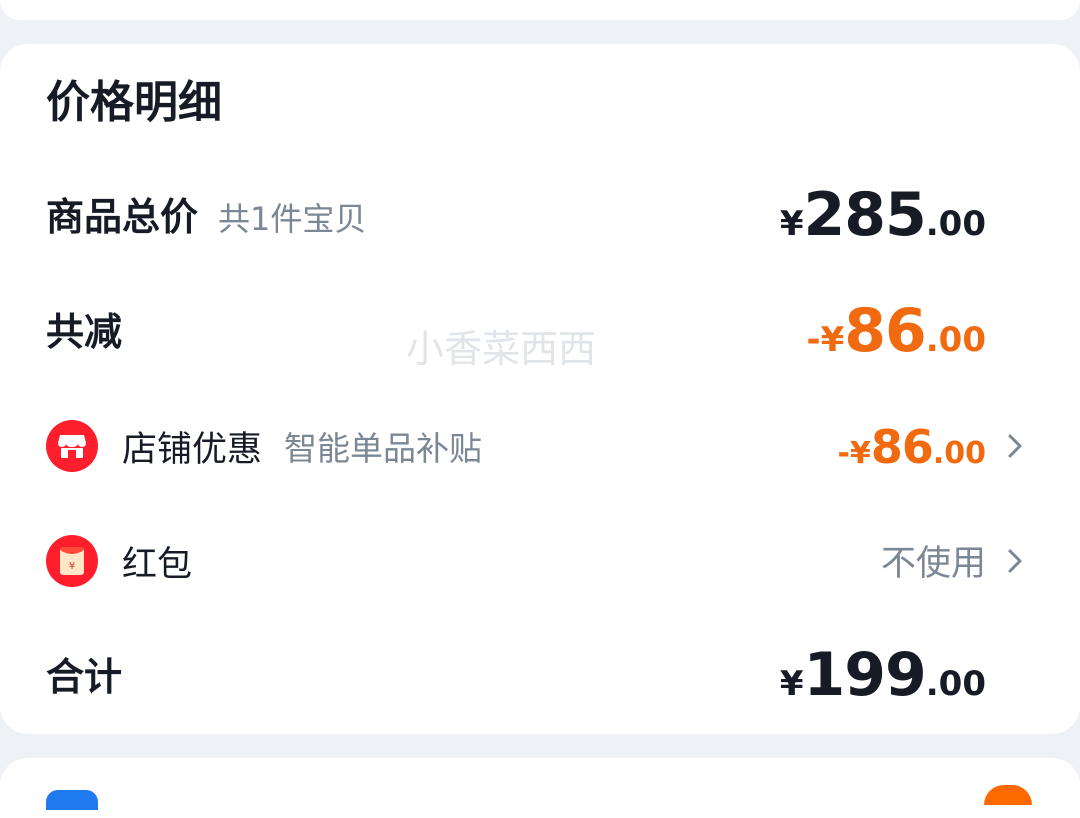 This screenshot has height=818, width=1080. I want to click on price-detail-title: 价格明细, so click(134, 102).